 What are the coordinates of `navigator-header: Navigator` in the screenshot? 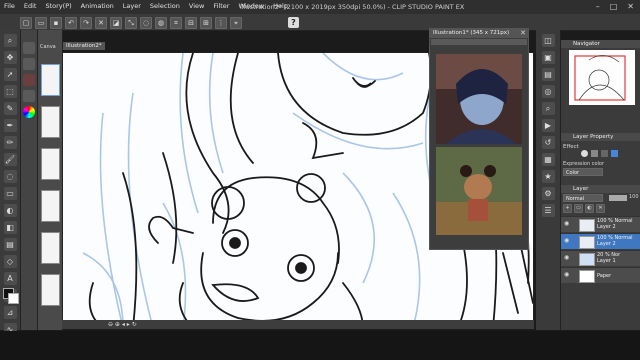 It's located at (600, 44).